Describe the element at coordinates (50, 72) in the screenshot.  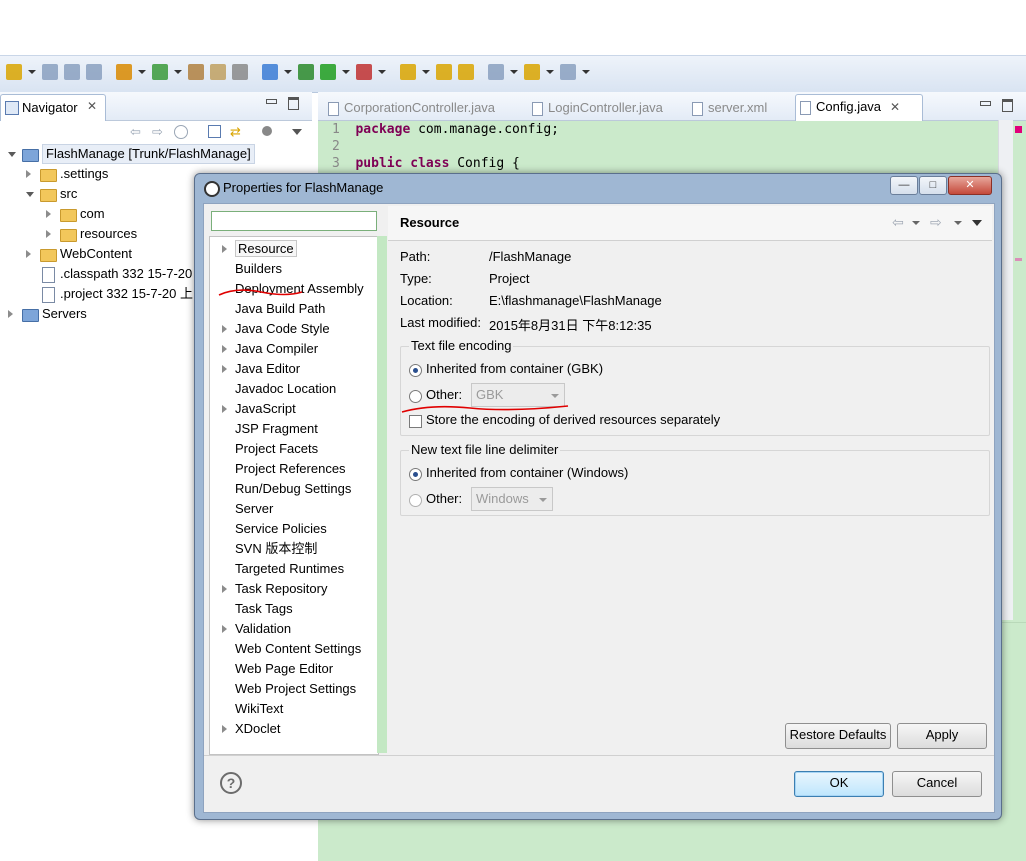
I see `save-icon` at that location.